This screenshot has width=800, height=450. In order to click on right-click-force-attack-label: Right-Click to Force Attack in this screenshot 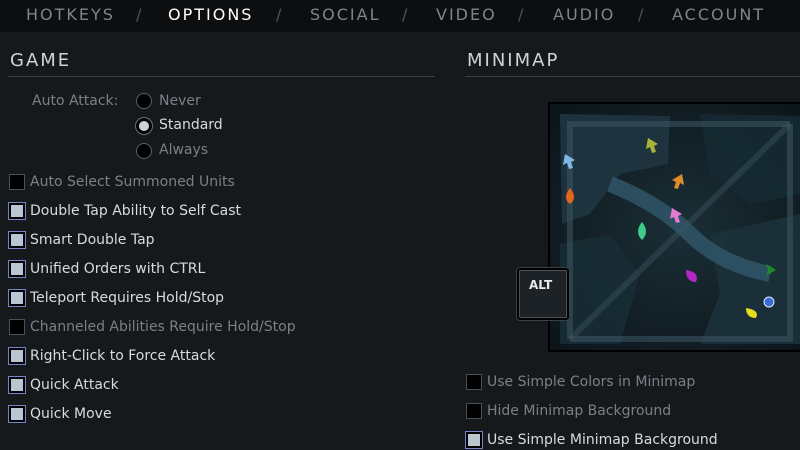, I will do `click(122, 356)`.